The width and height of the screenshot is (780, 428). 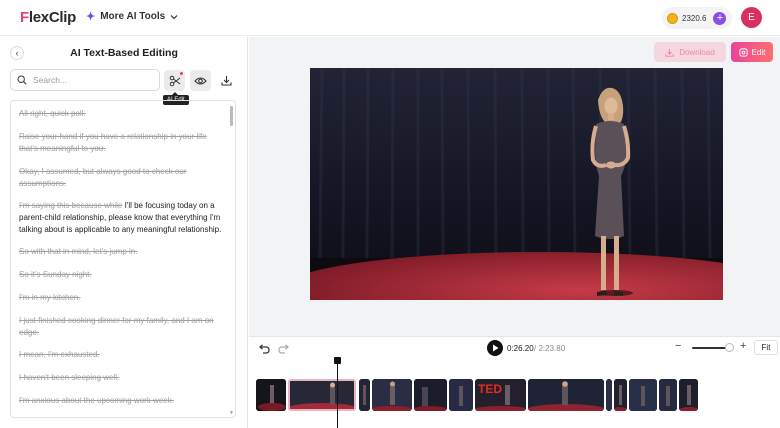 I want to click on redo-icon, so click(x=284, y=349).